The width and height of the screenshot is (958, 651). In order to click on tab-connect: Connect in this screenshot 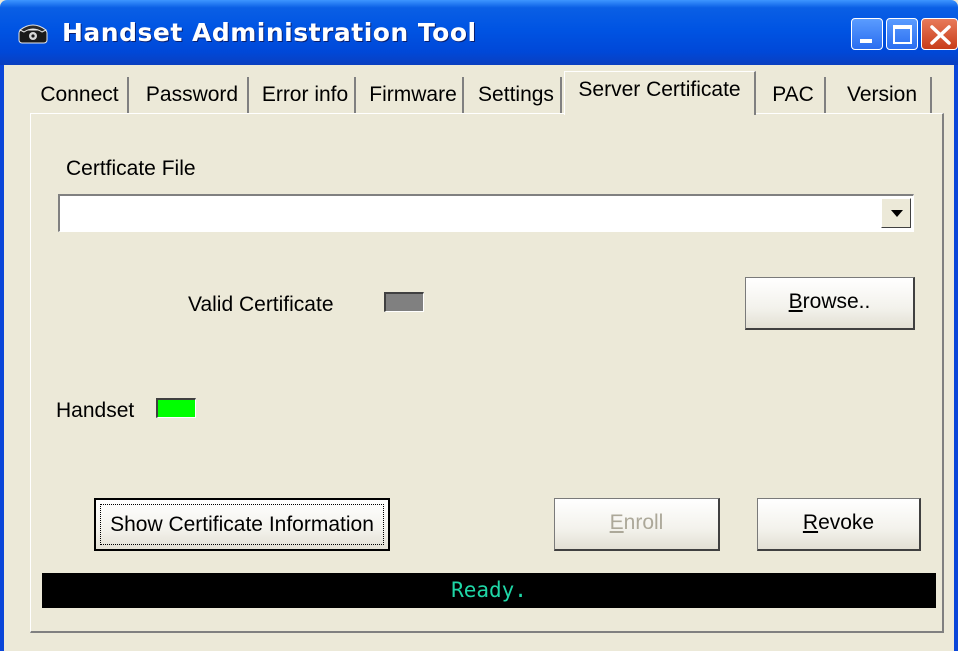, I will do `click(80, 95)`.